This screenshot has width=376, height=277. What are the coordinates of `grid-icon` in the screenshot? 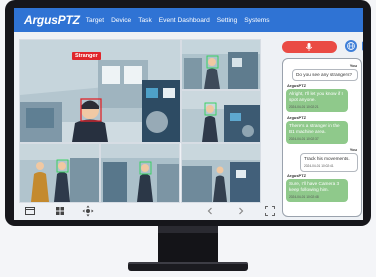 It's located at (60, 211).